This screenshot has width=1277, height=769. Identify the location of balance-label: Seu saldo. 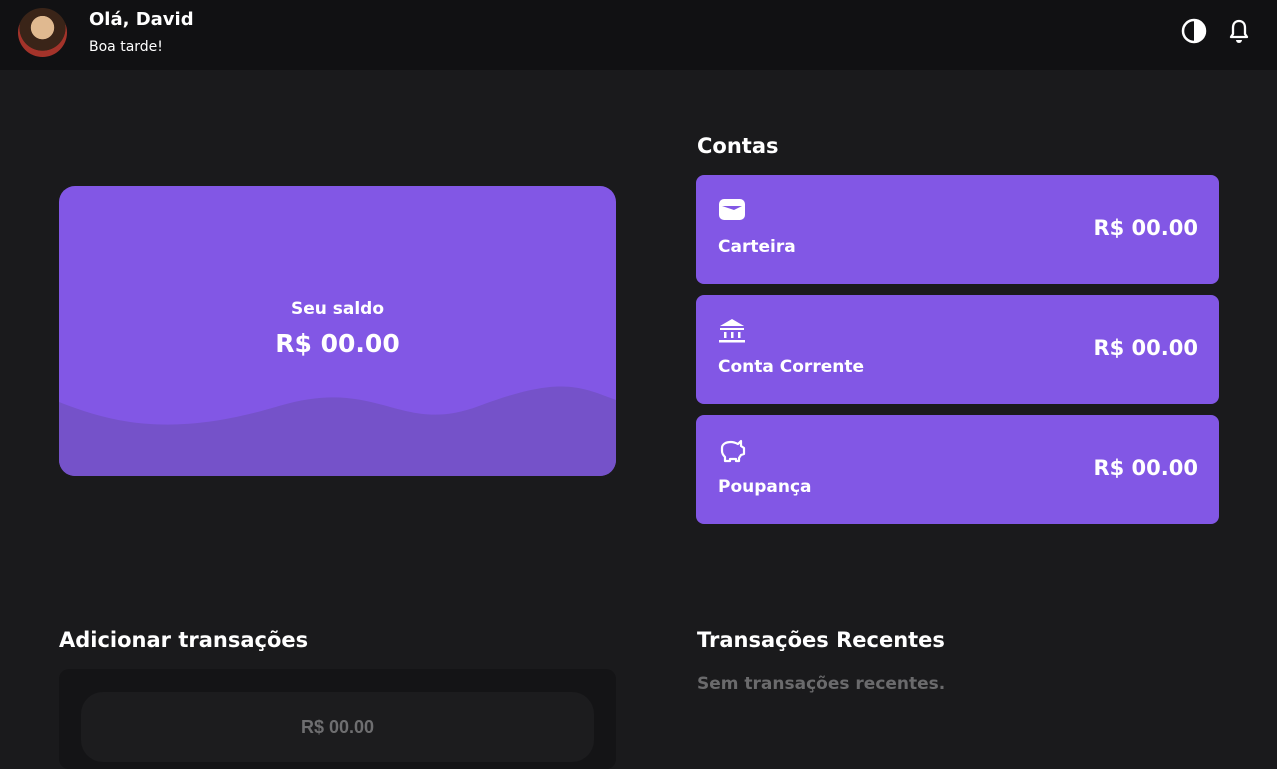
(337, 309).